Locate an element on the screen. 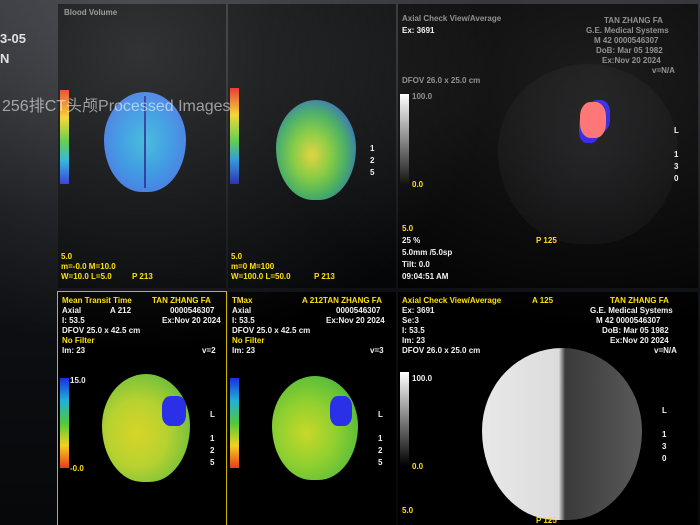  view-title: Axial Check View/Average is located at coordinates (452, 300).